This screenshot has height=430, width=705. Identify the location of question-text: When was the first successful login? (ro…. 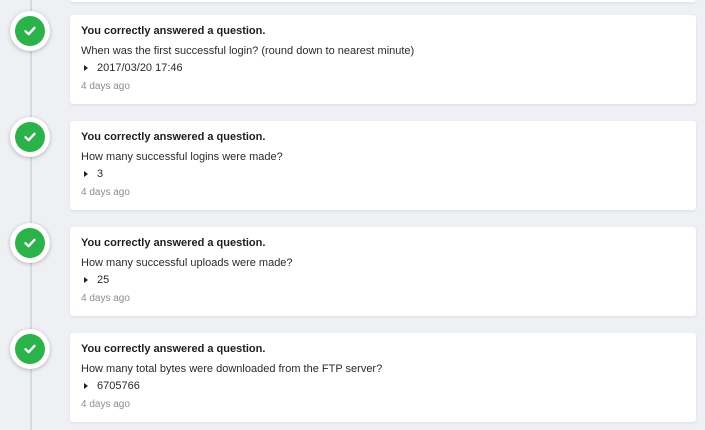
(248, 51).